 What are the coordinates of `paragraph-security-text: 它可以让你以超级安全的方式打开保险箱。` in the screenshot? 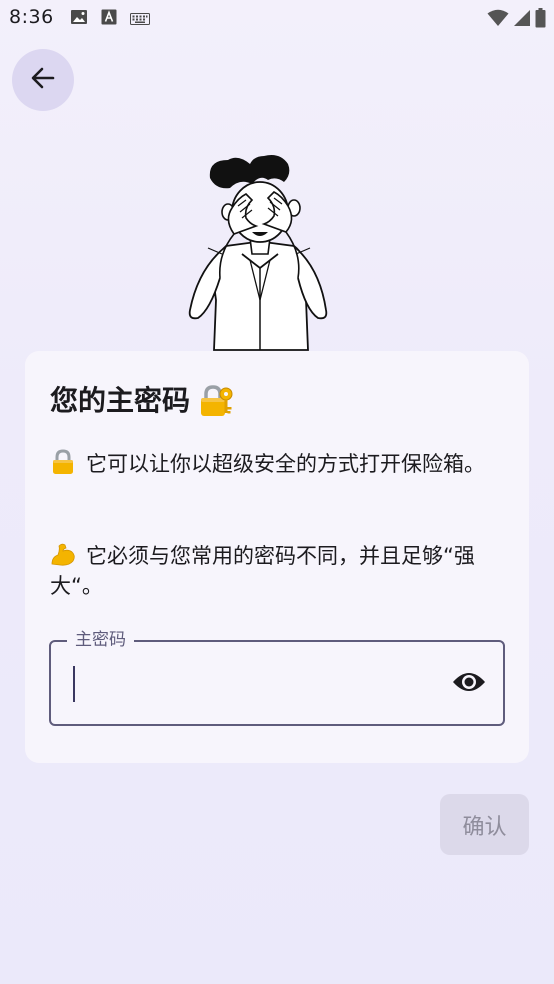 It's located at (285, 464).